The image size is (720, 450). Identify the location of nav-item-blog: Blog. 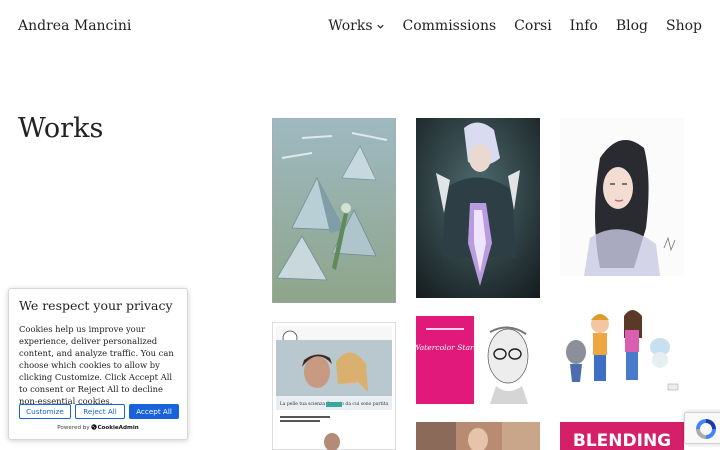
(632, 26).